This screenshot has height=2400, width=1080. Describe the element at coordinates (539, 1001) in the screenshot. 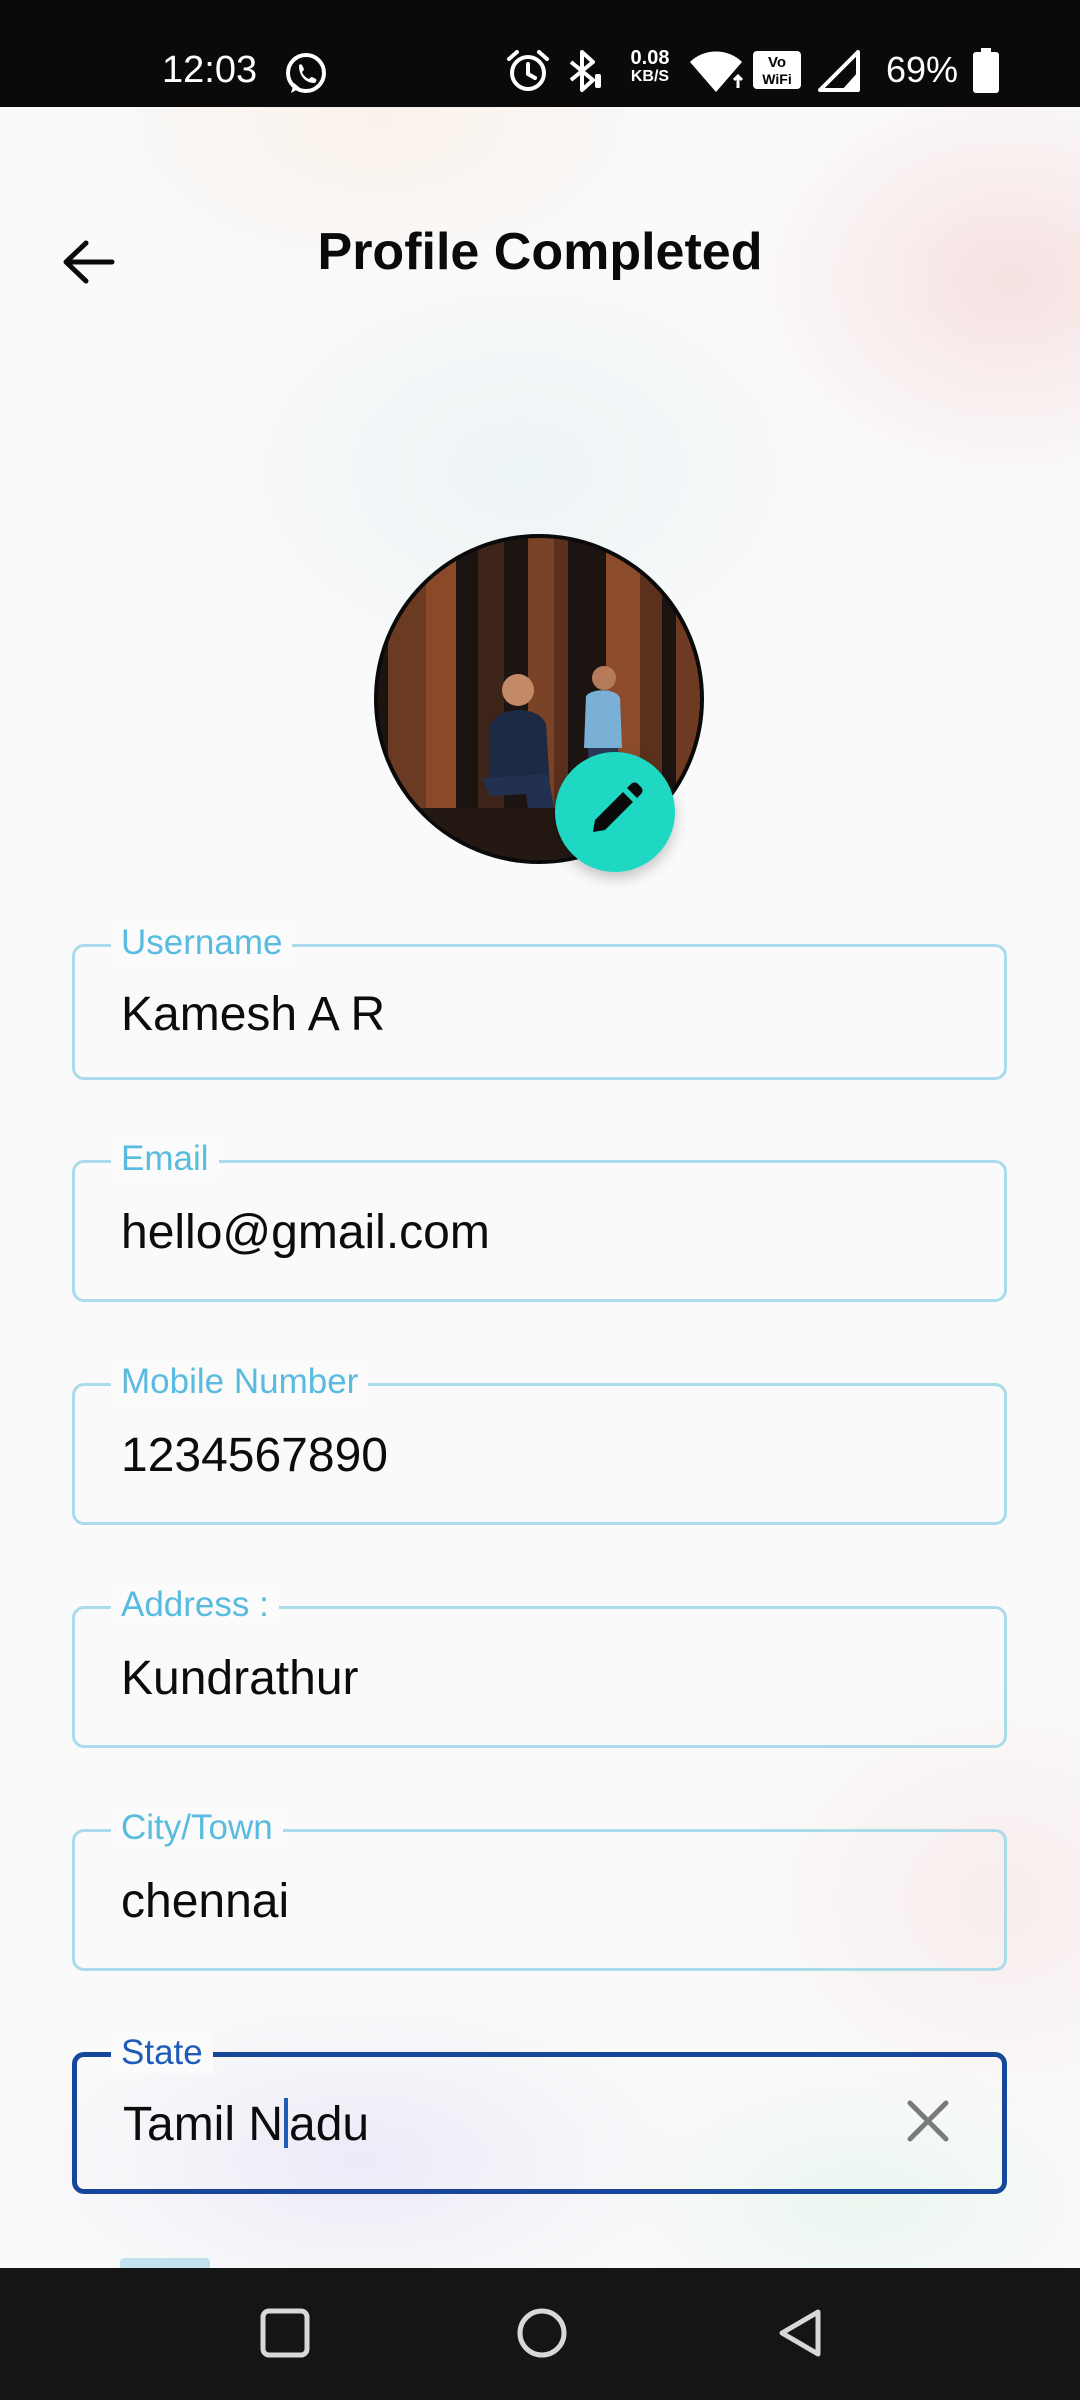

I see `username-field: Username Kamesh A R` at that location.